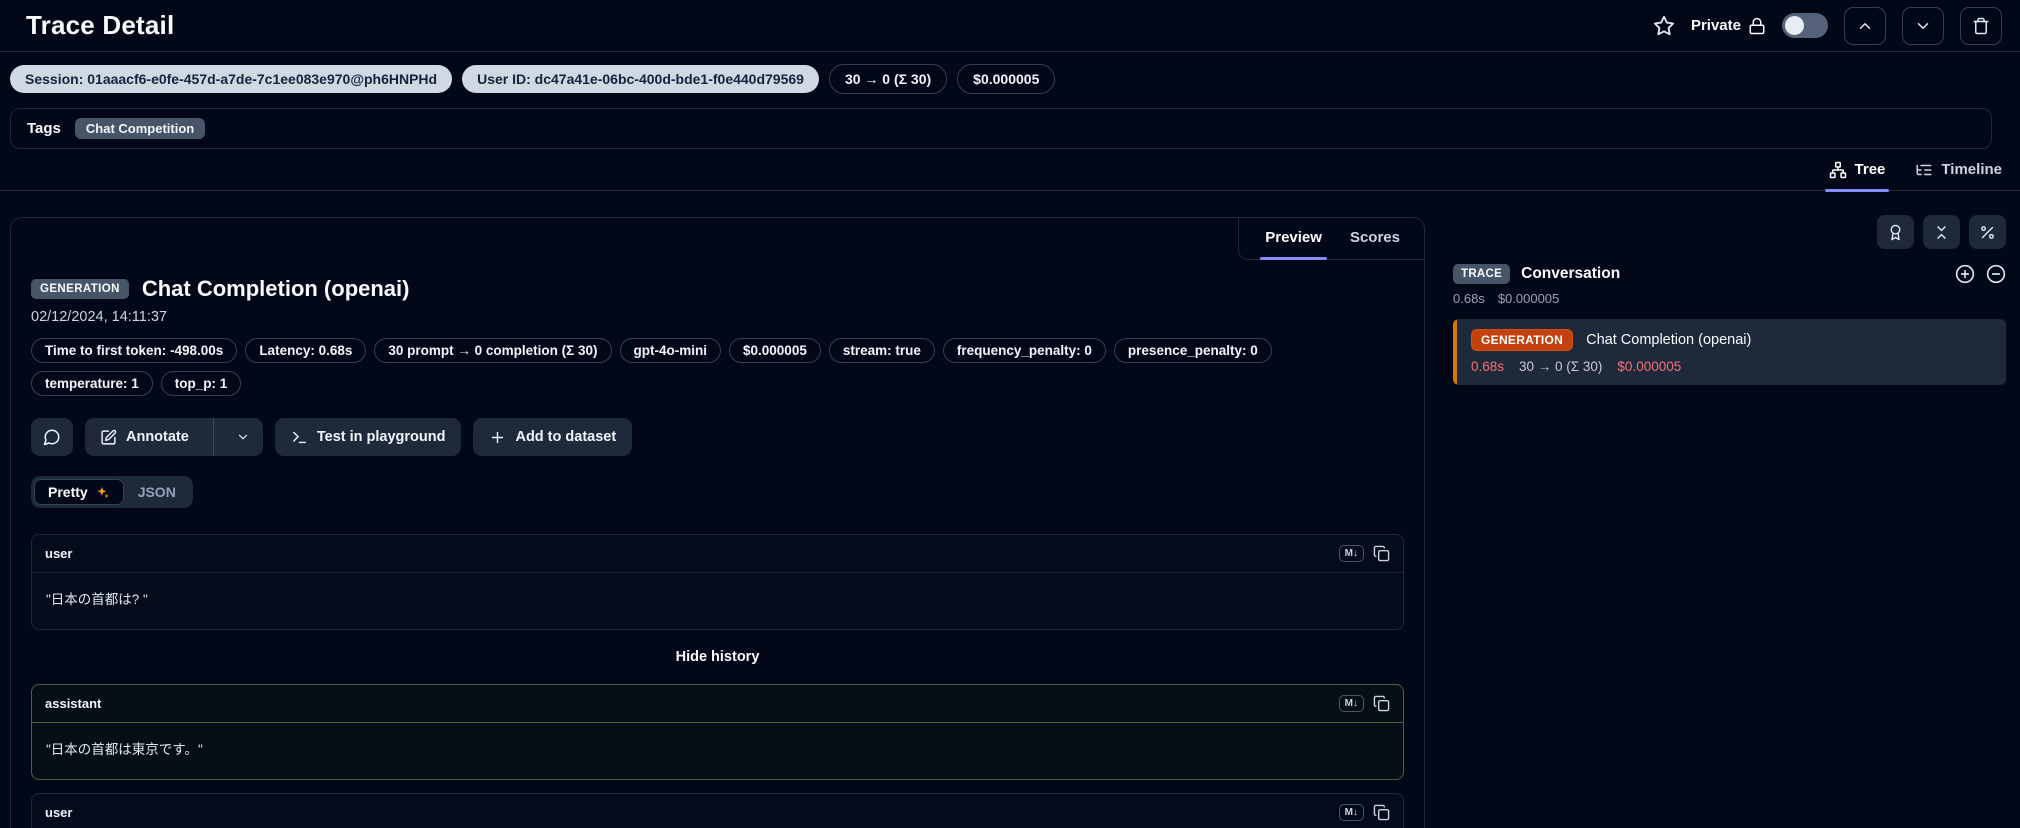 This screenshot has height=828, width=2020. What do you see at coordinates (1981, 25) in the screenshot?
I see `delete-trace-button` at bounding box center [1981, 25].